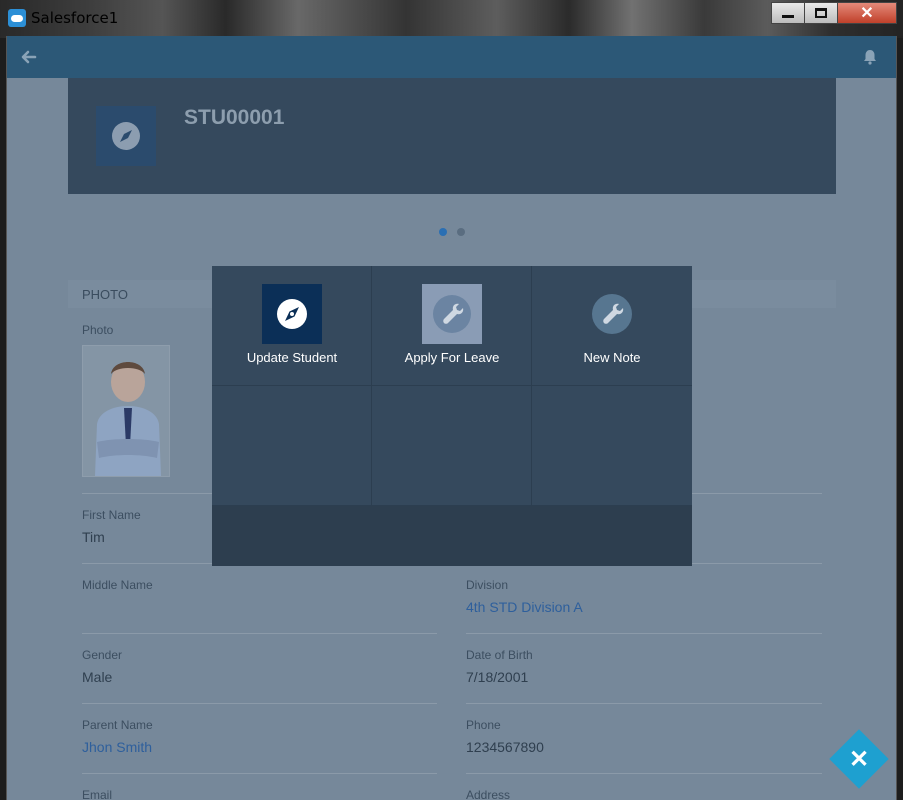 Image resolution: width=903 pixels, height=800 pixels. I want to click on dob-label: Date of Birth, so click(499, 655).